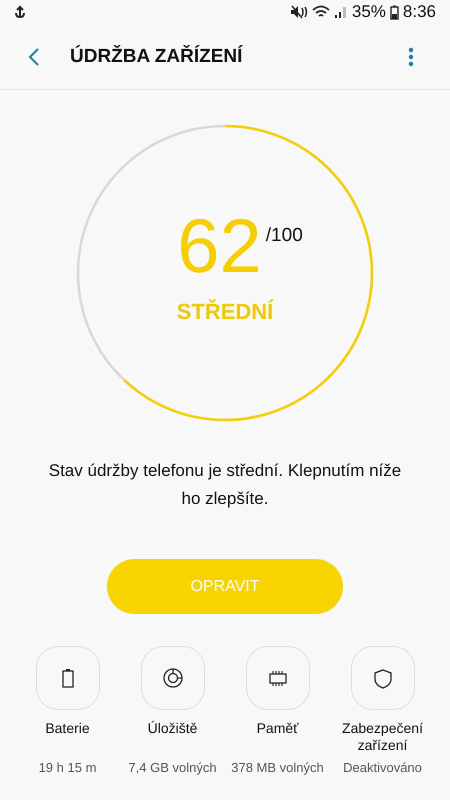 This screenshot has height=800, width=450. I want to click on back-icon, so click(34, 56).